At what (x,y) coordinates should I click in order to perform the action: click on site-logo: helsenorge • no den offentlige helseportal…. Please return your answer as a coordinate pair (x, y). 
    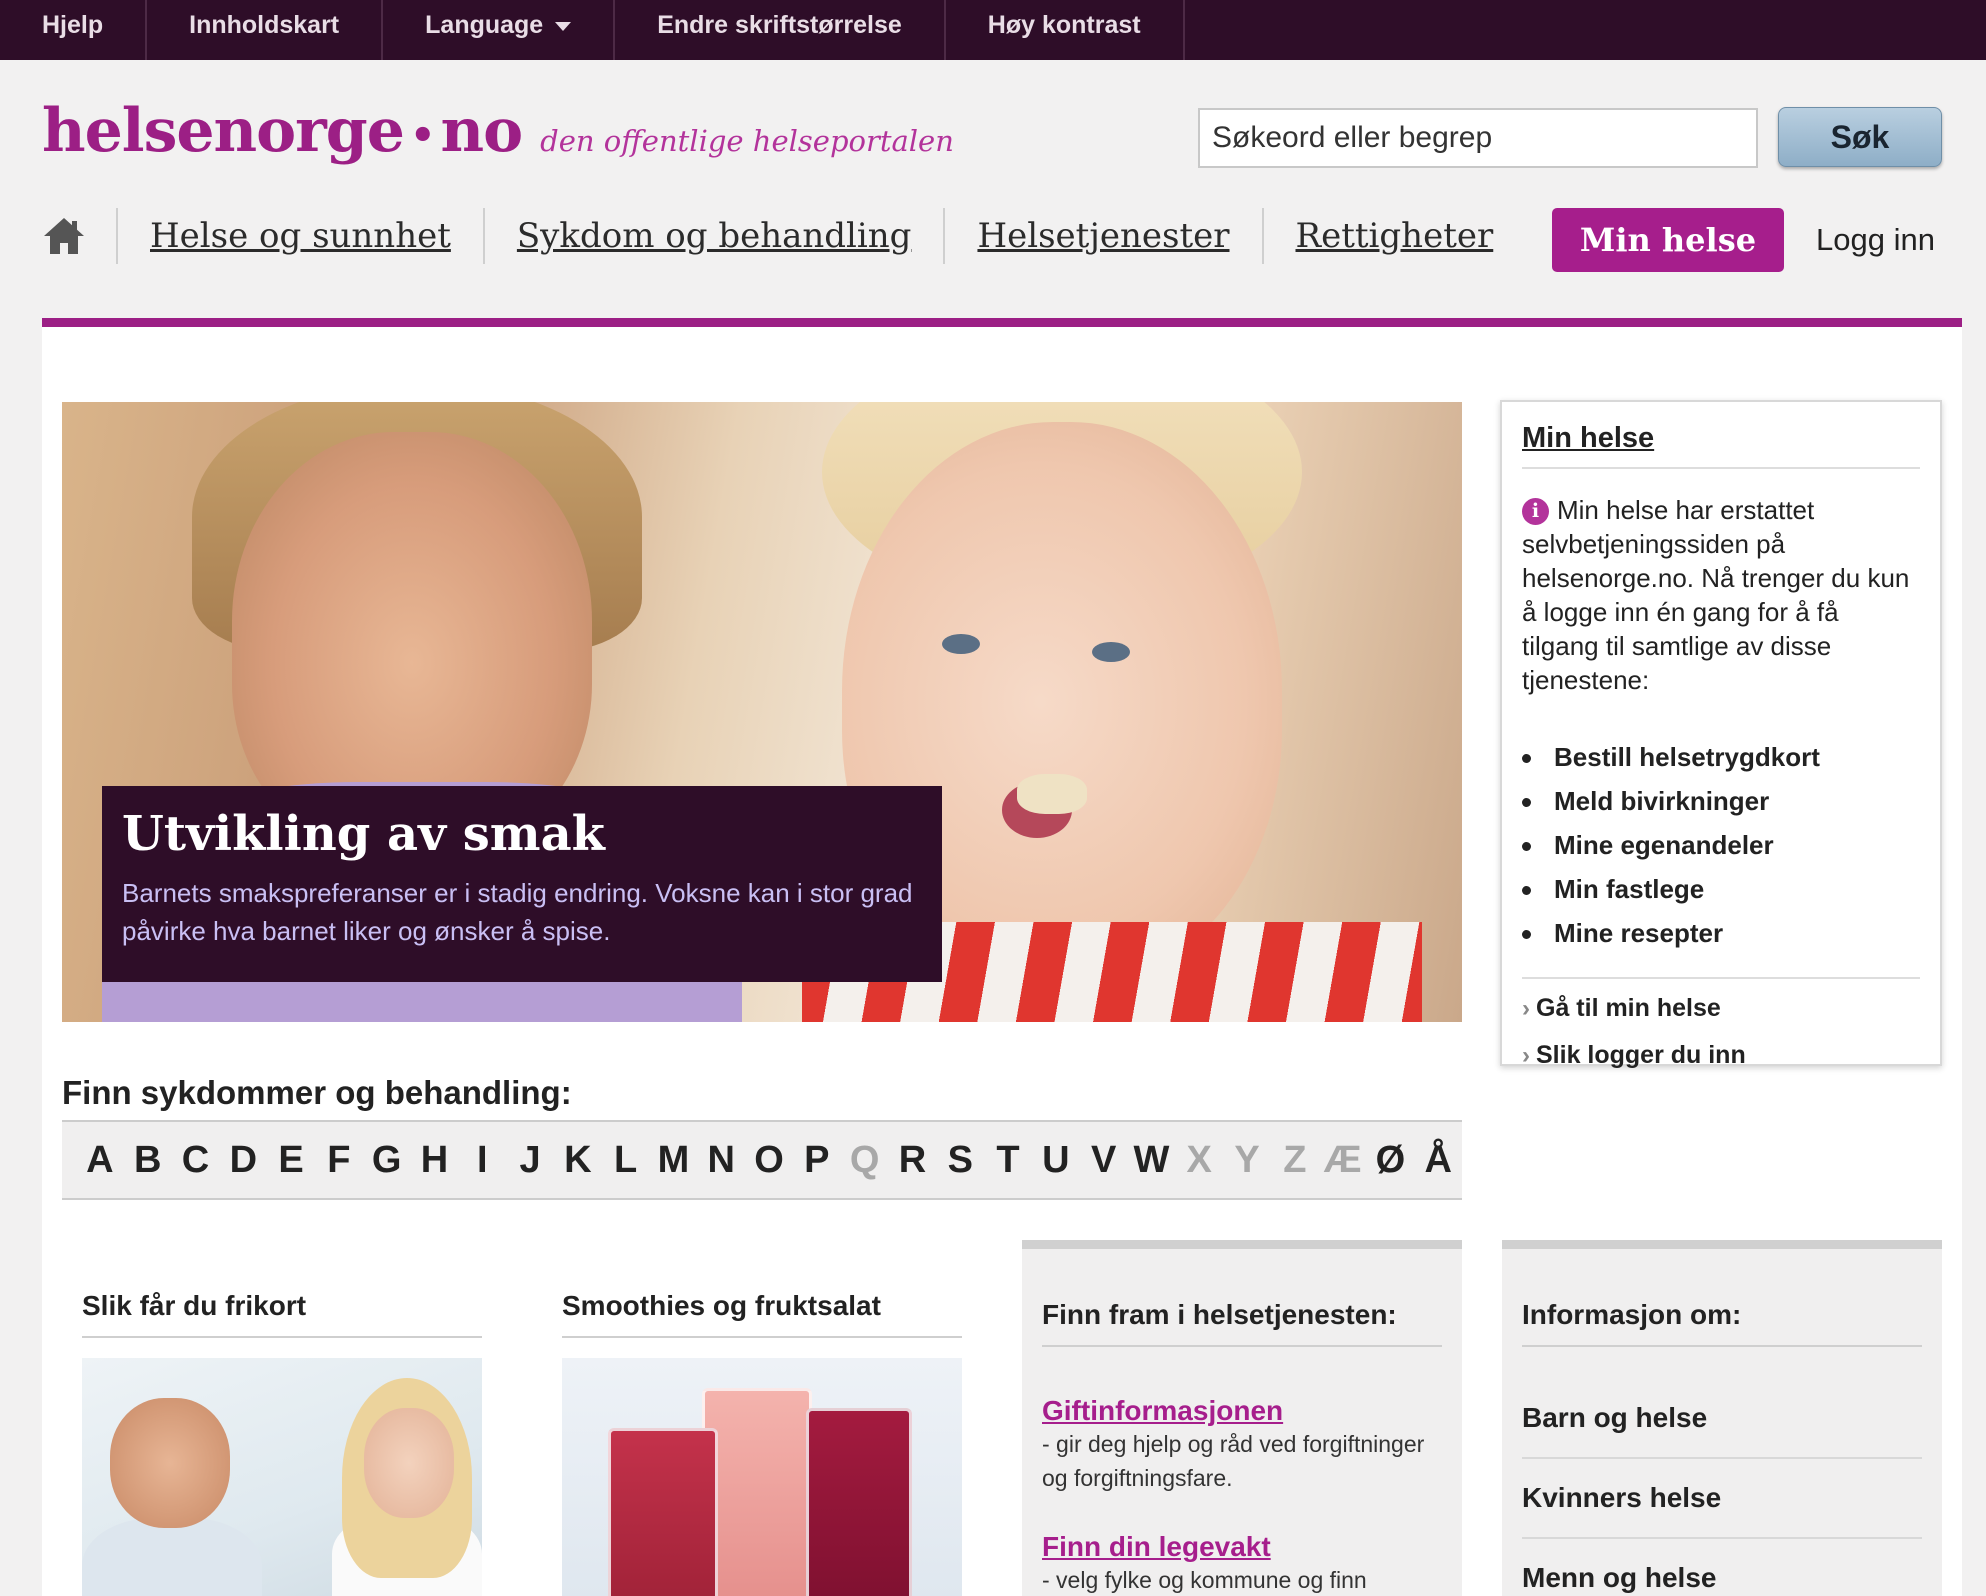
    Looking at the image, I should click on (498, 131).